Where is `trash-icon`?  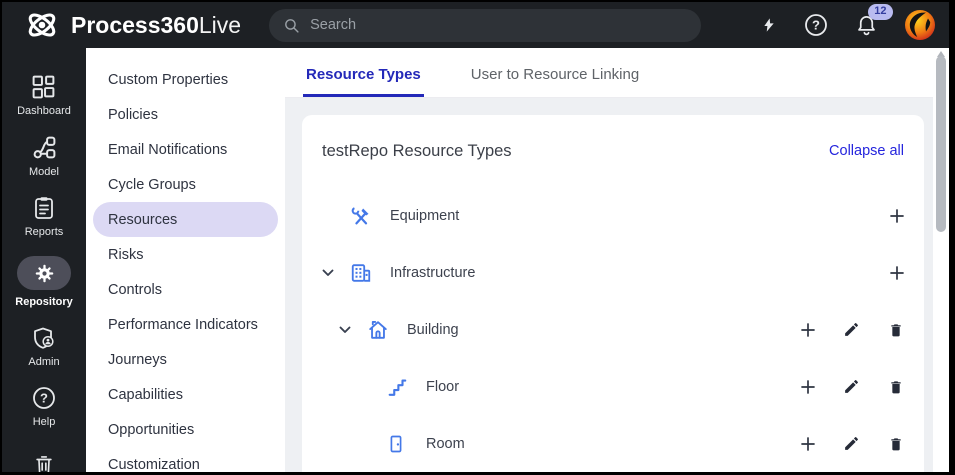 trash-icon is located at coordinates (44, 463).